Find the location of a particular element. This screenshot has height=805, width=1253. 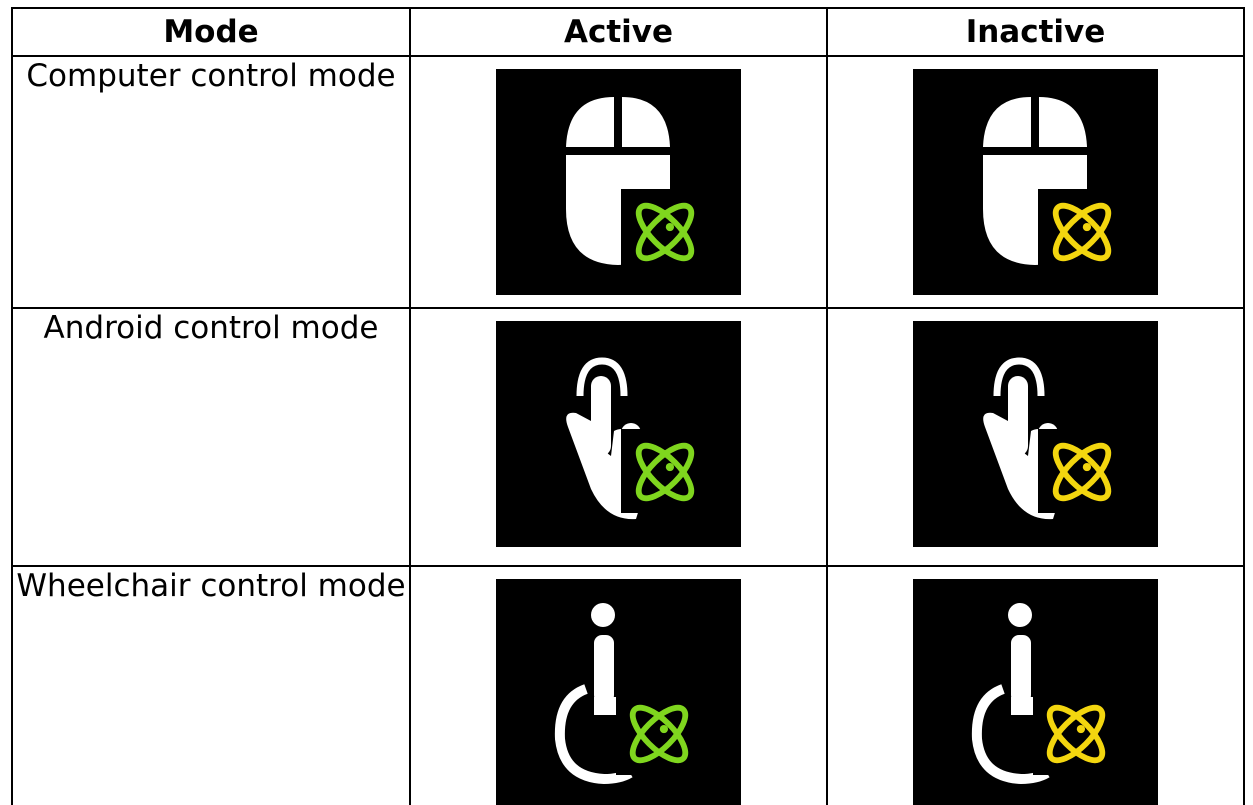

header-inactive: Inactive is located at coordinates (1035, 32).